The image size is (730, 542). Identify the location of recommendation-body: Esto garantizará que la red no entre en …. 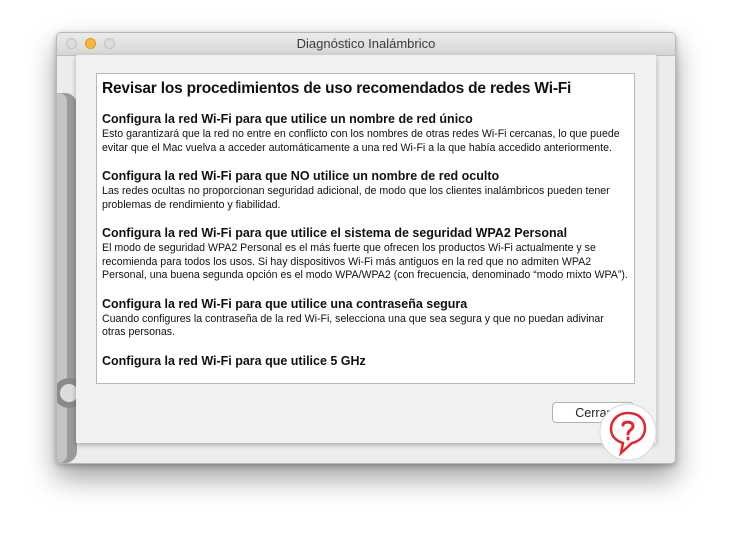
(361, 141).